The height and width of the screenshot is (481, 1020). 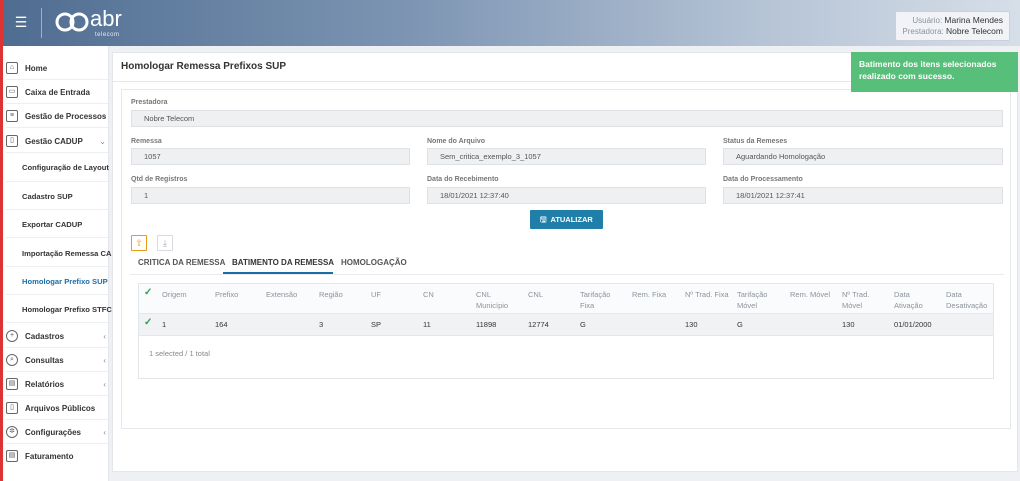 What do you see at coordinates (974, 31) in the screenshot?
I see `prestadora-name: Nobre Telecom` at bounding box center [974, 31].